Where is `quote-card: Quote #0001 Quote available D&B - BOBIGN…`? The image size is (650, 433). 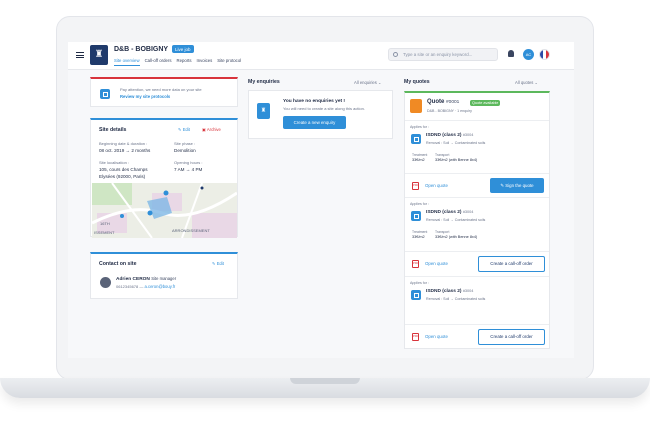 quote-card: Quote #0001 Quote available D&B - BOBIGN… is located at coordinates (477, 220).